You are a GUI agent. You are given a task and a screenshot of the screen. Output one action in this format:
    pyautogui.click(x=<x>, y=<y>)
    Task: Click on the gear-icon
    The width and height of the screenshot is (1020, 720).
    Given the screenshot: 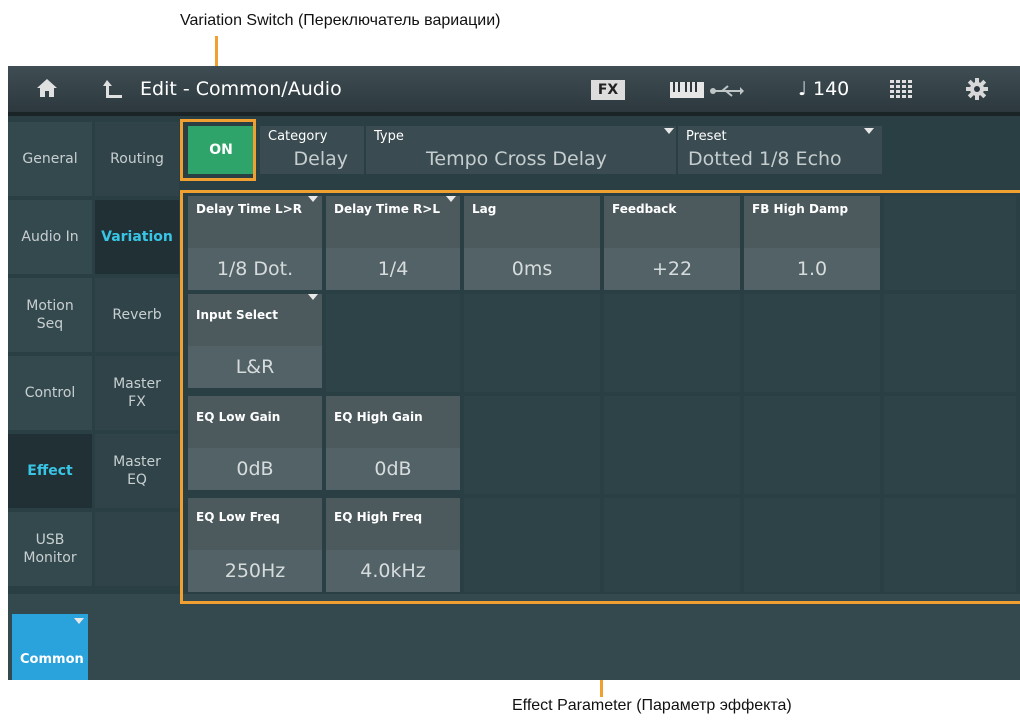 What is the action you would take?
    pyautogui.click(x=977, y=91)
    